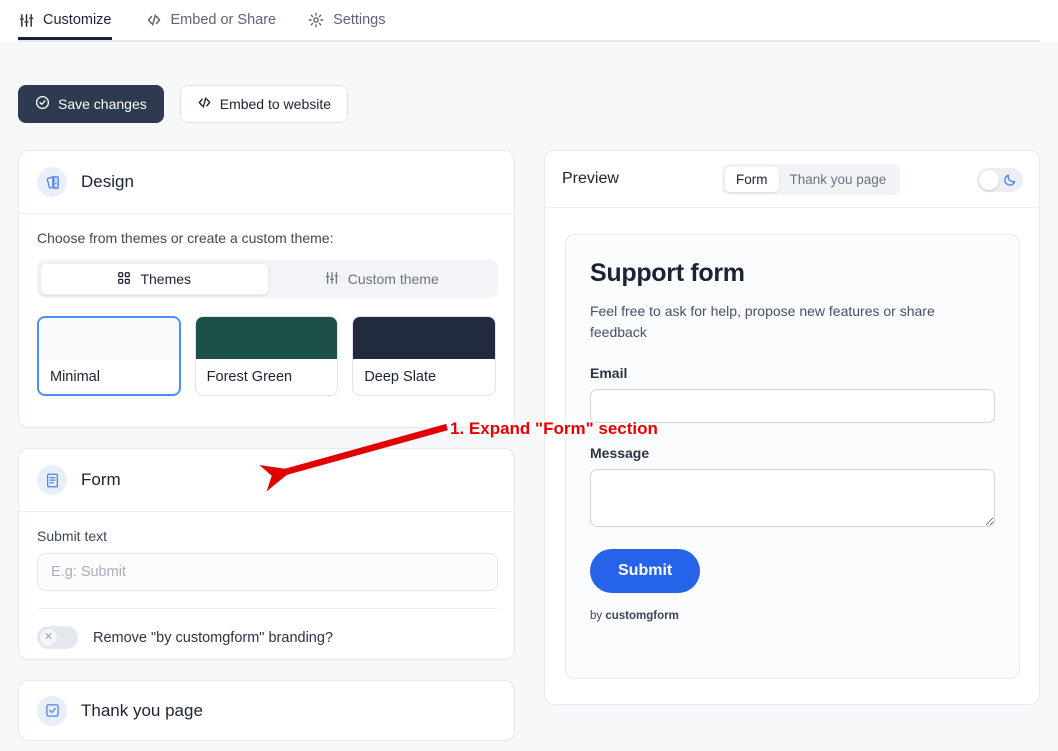 The width and height of the screenshot is (1058, 751). I want to click on tab-customize: Customize, so click(74, 20).